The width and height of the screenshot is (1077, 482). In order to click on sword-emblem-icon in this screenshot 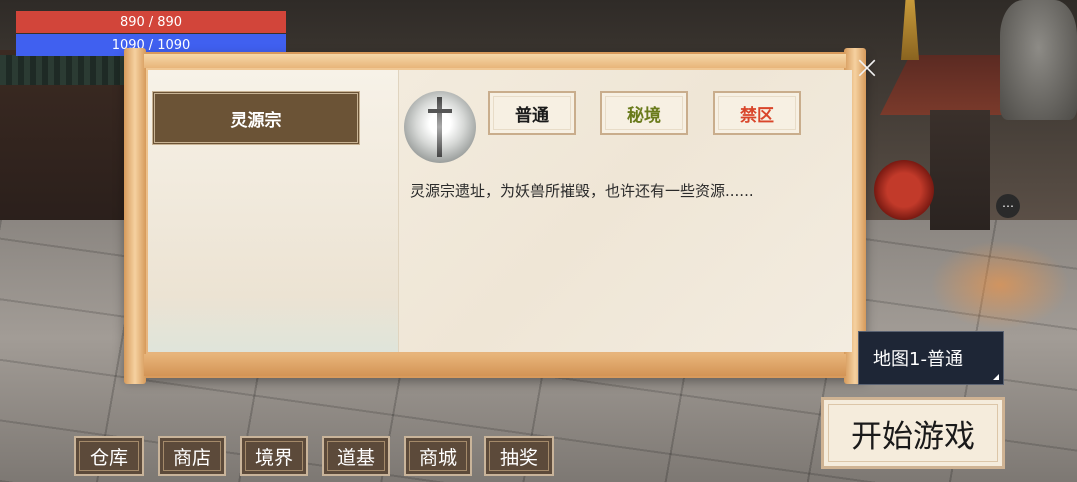, I will do `click(440, 127)`.